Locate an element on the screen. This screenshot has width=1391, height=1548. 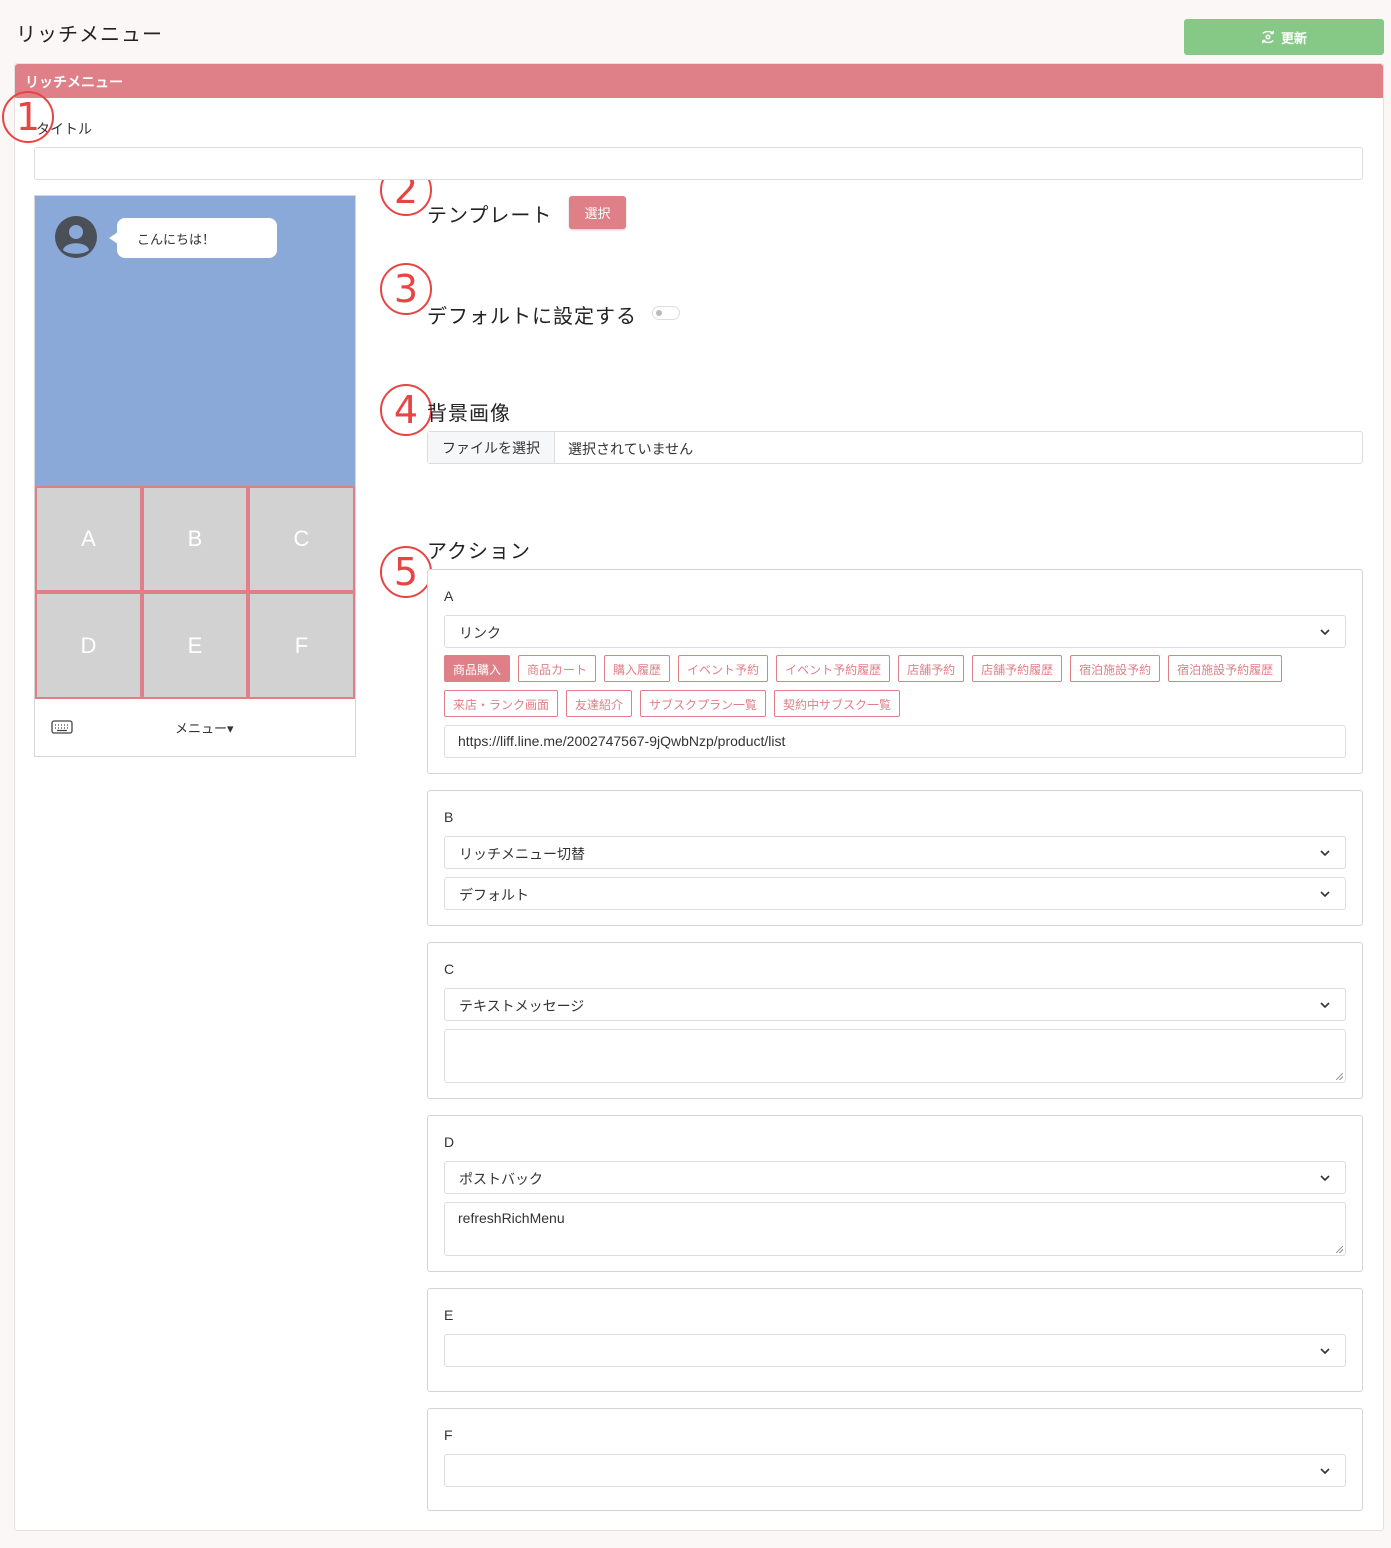
action-label-b: B is located at coordinates (449, 817).